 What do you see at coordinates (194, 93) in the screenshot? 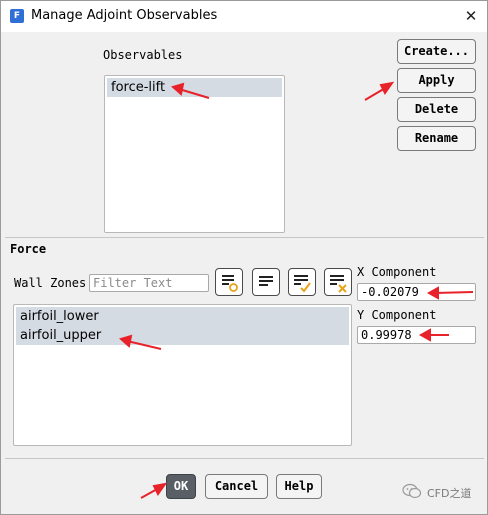
I see `arrow-to-force-lift` at bounding box center [194, 93].